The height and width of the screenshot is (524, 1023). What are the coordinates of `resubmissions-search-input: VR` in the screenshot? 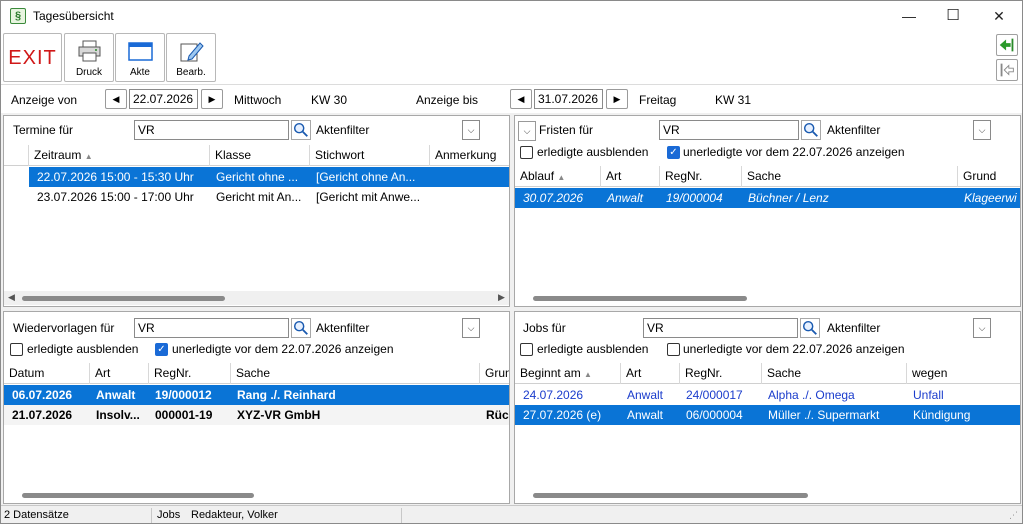 It's located at (211, 328).